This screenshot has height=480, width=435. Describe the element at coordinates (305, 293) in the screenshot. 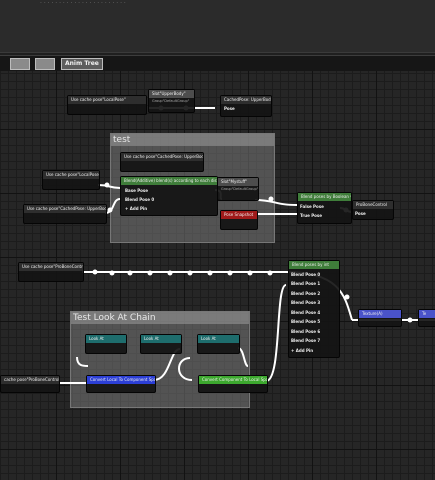

I see `pin-blend-pose-2: Blend Pose 2` at that location.